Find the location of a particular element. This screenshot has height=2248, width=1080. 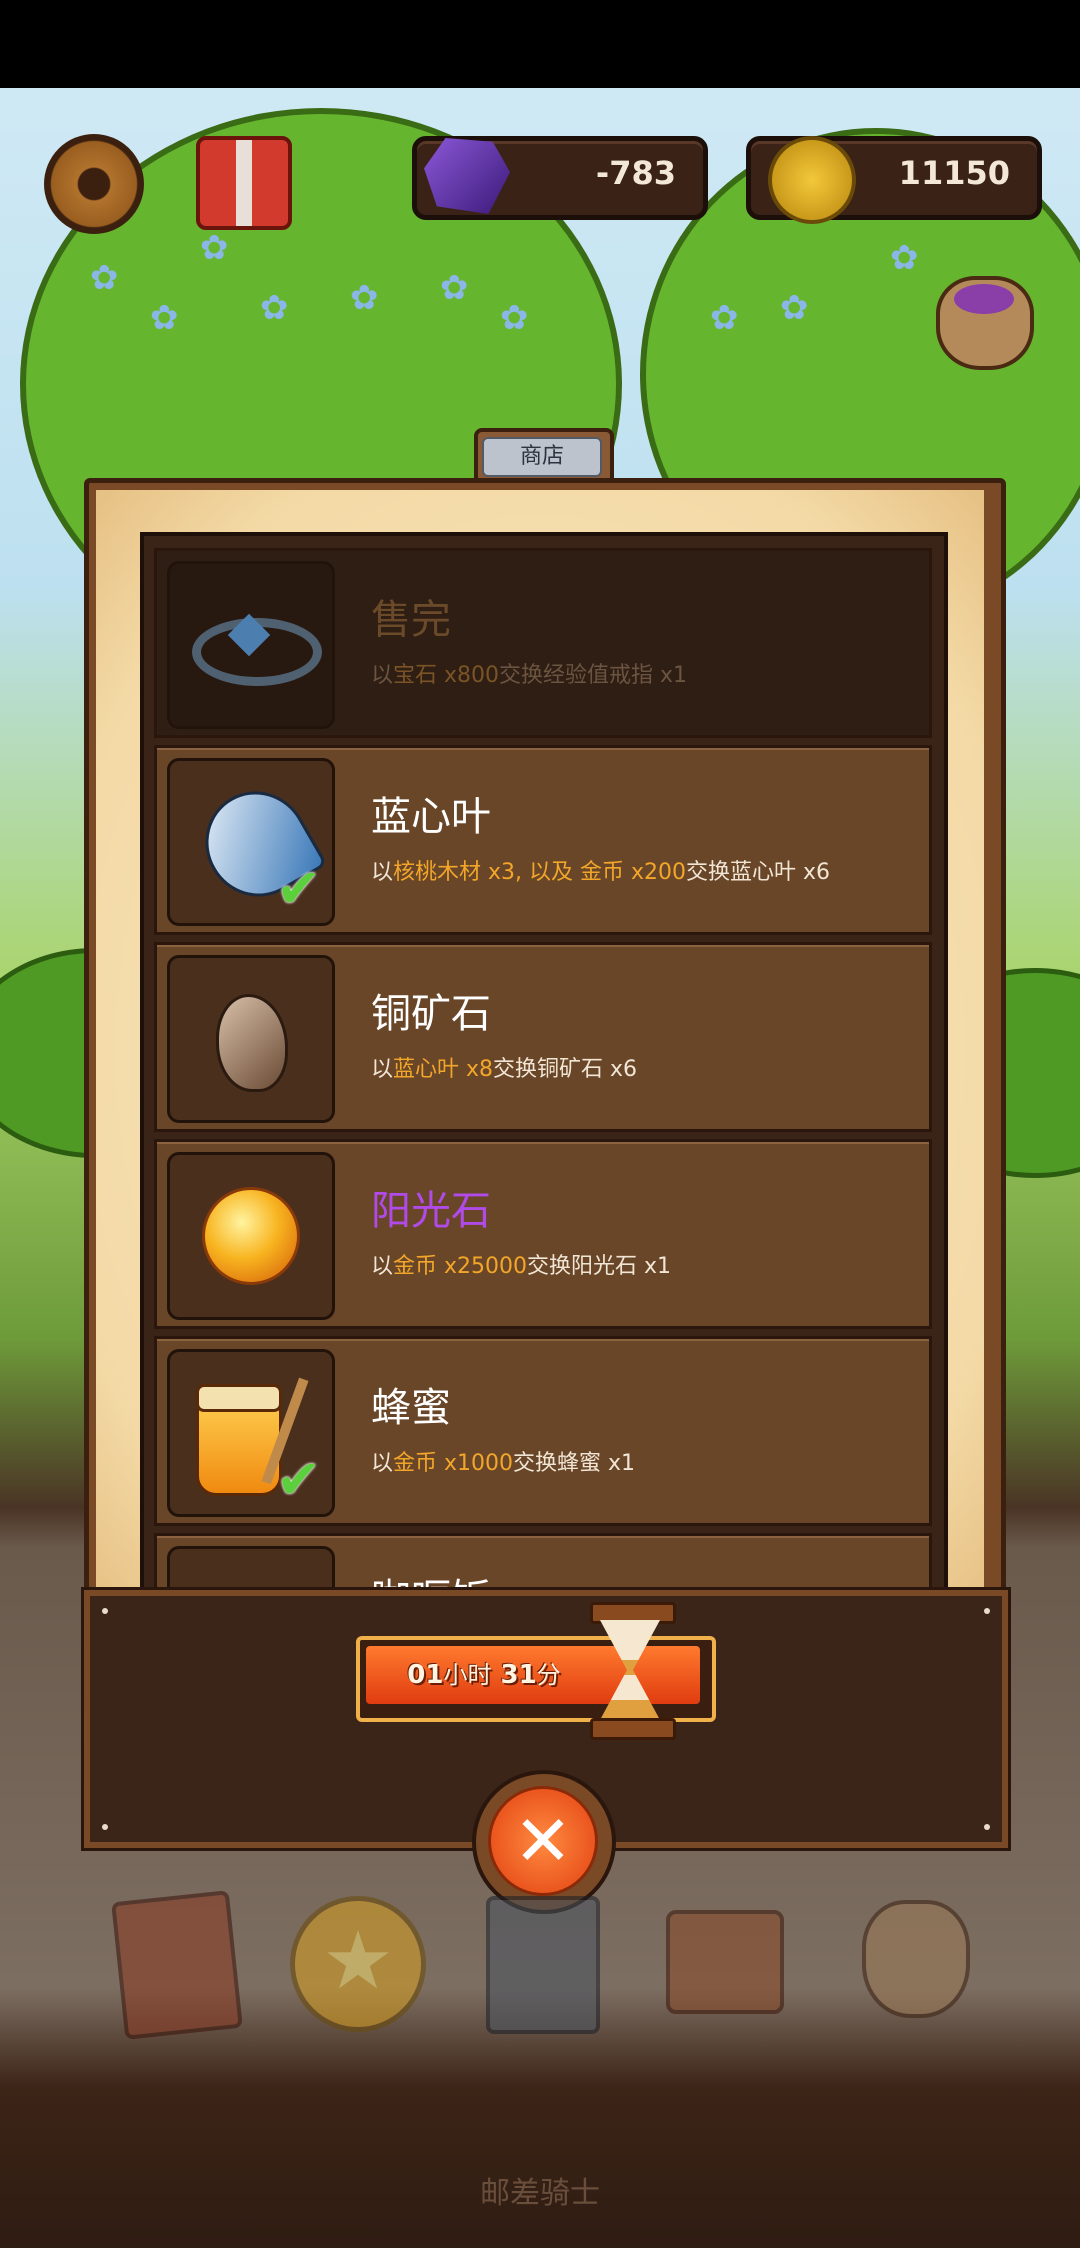

status-bar is located at coordinates (540, 44).